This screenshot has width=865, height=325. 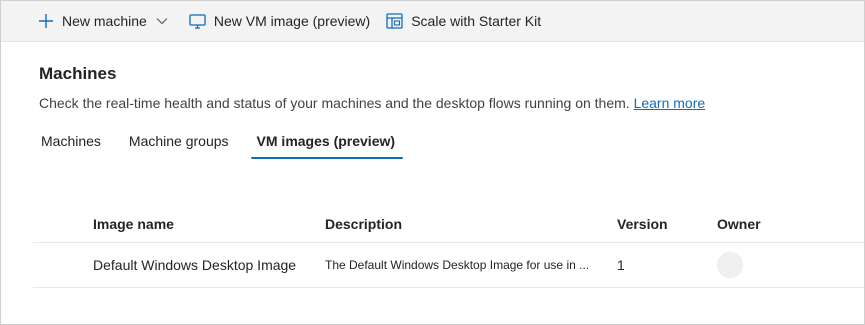 I want to click on learn-more-link: Learn more, so click(x=670, y=103).